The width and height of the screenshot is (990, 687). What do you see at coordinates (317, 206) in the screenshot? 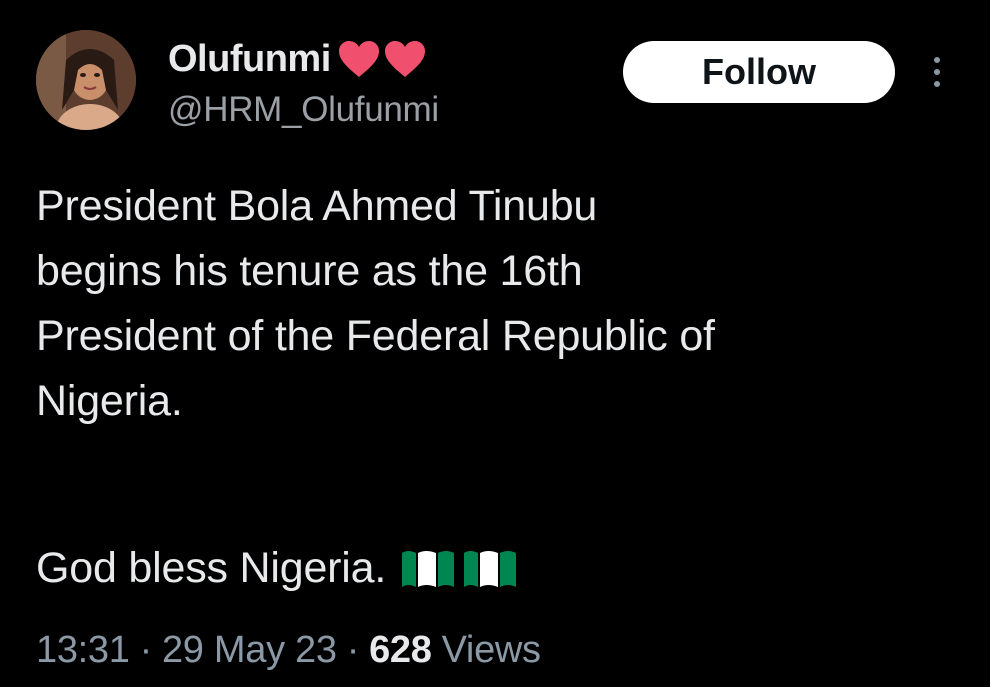
I see `tweet-line: President Bola Ahmed Tinubu` at bounding box center [317, 206].